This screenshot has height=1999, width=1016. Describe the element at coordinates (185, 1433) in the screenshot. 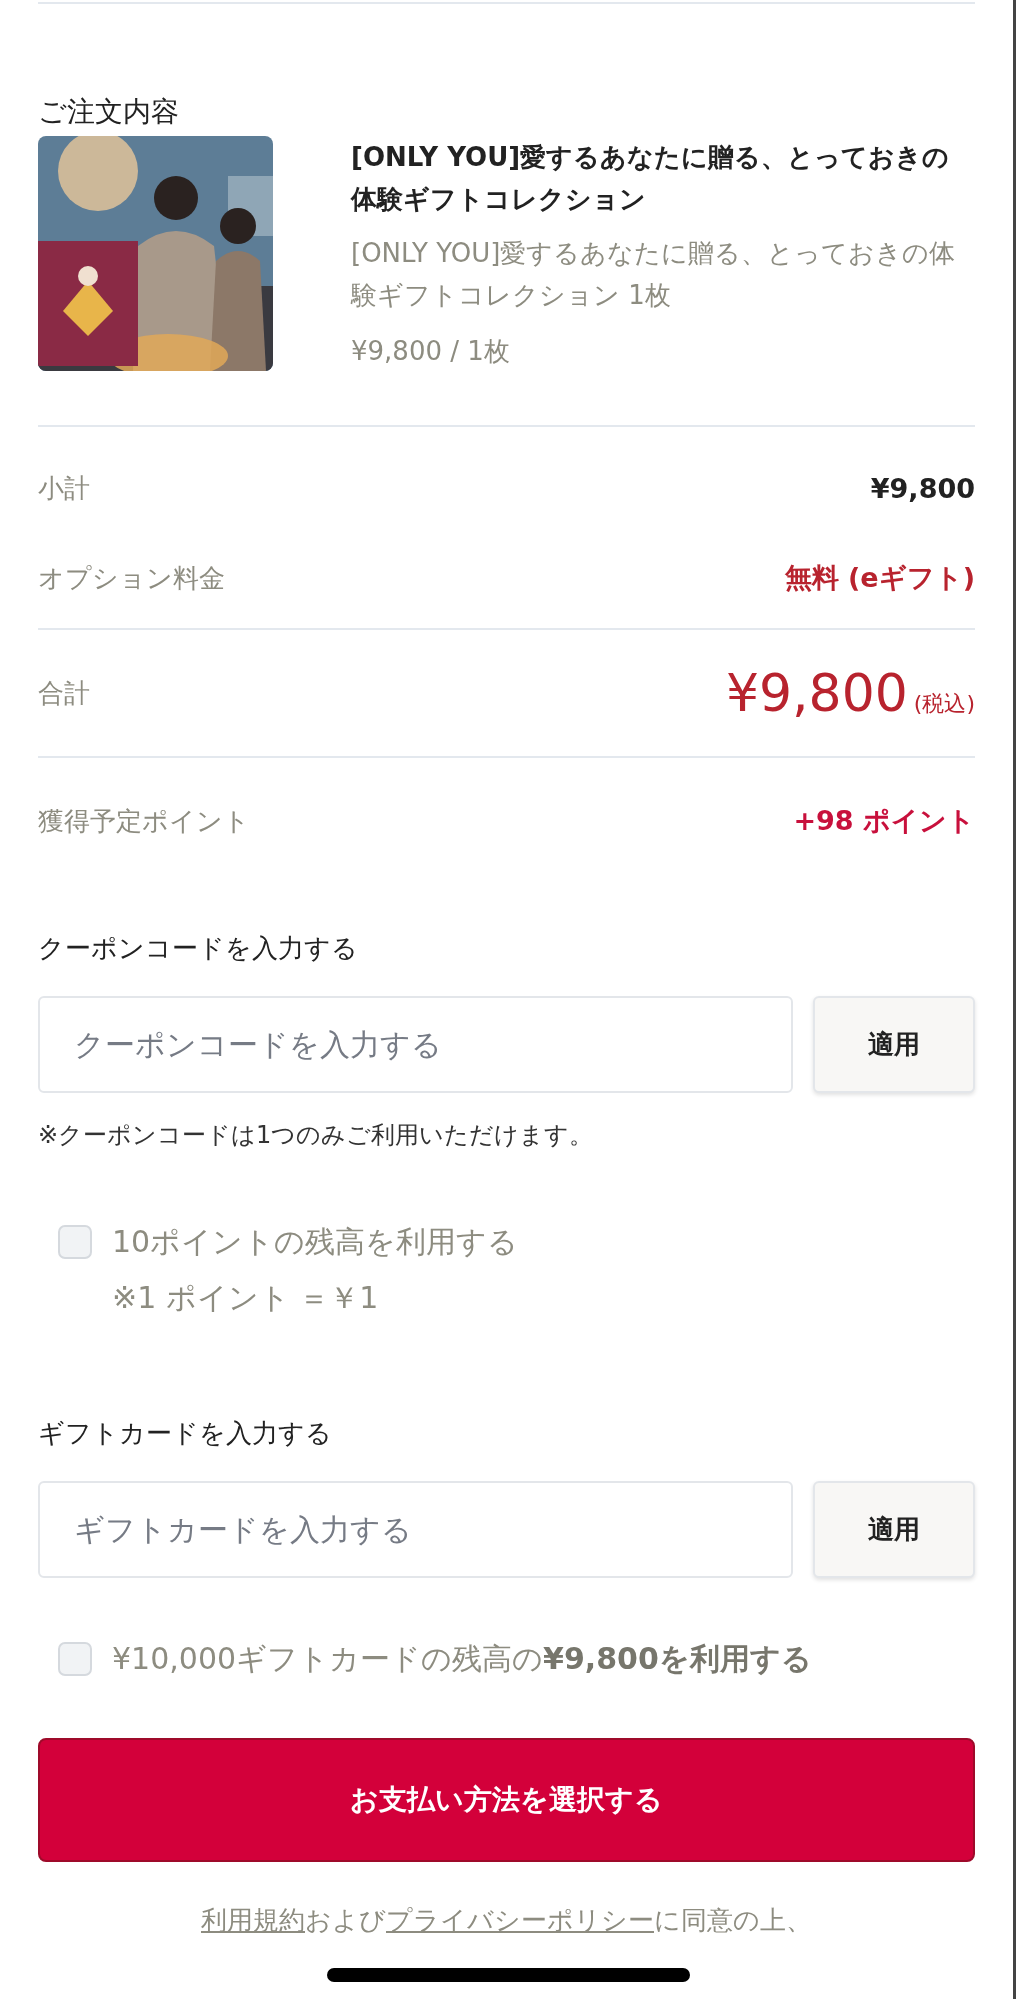

I see `field-label: ギフトカードを入力する` at that location.